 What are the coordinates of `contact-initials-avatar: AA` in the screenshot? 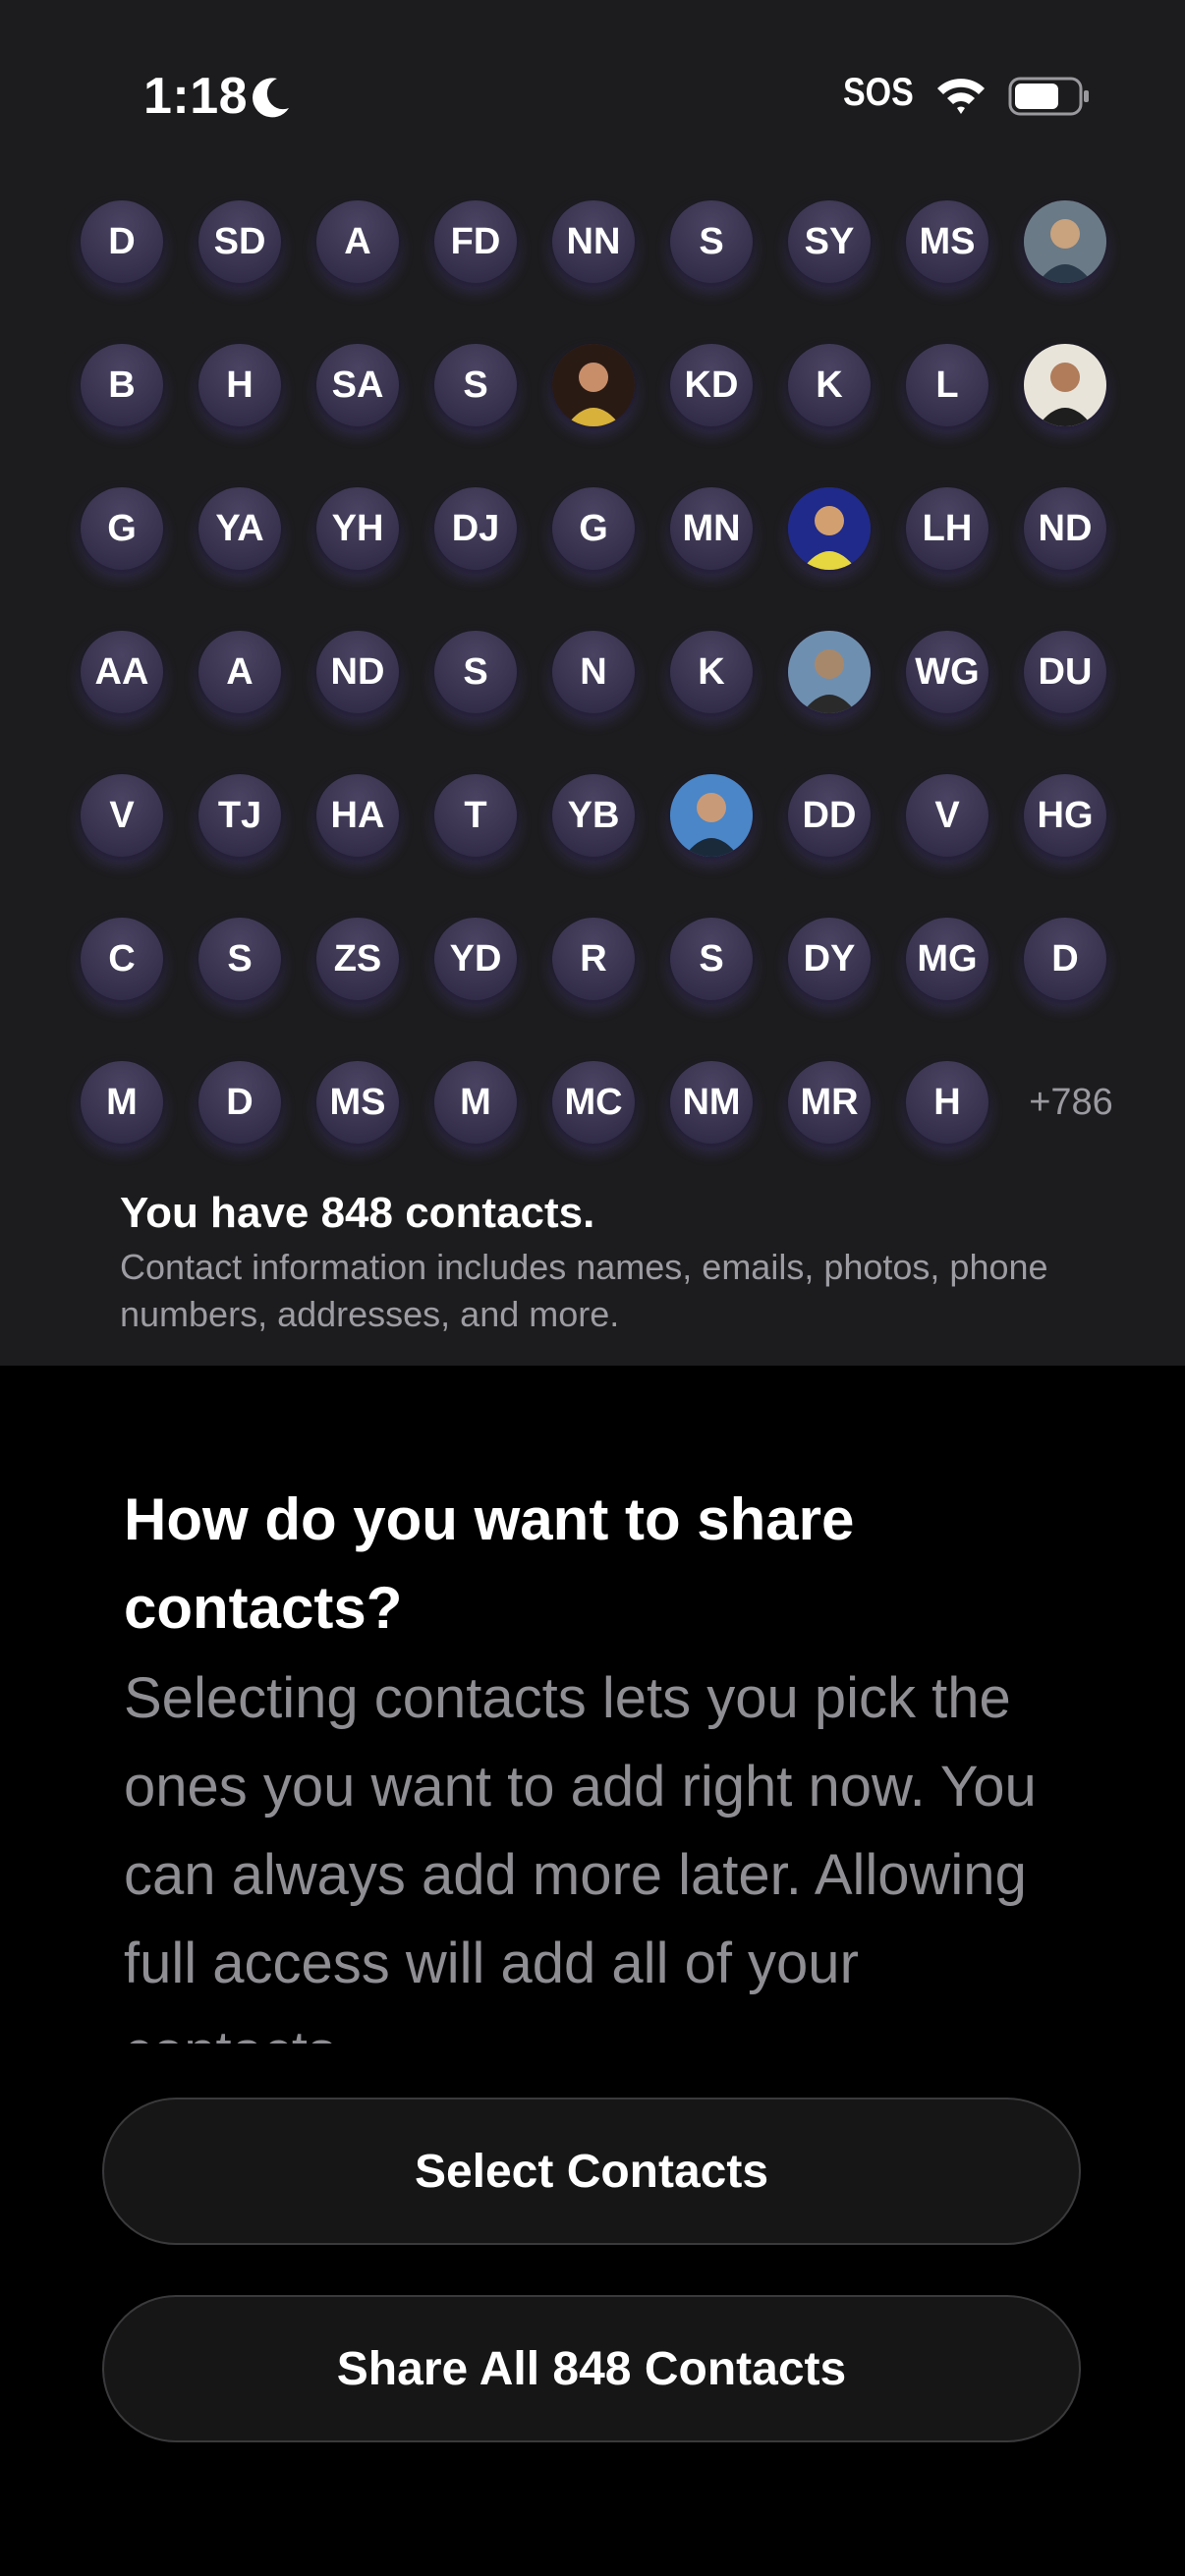 It's located at (122, 672).